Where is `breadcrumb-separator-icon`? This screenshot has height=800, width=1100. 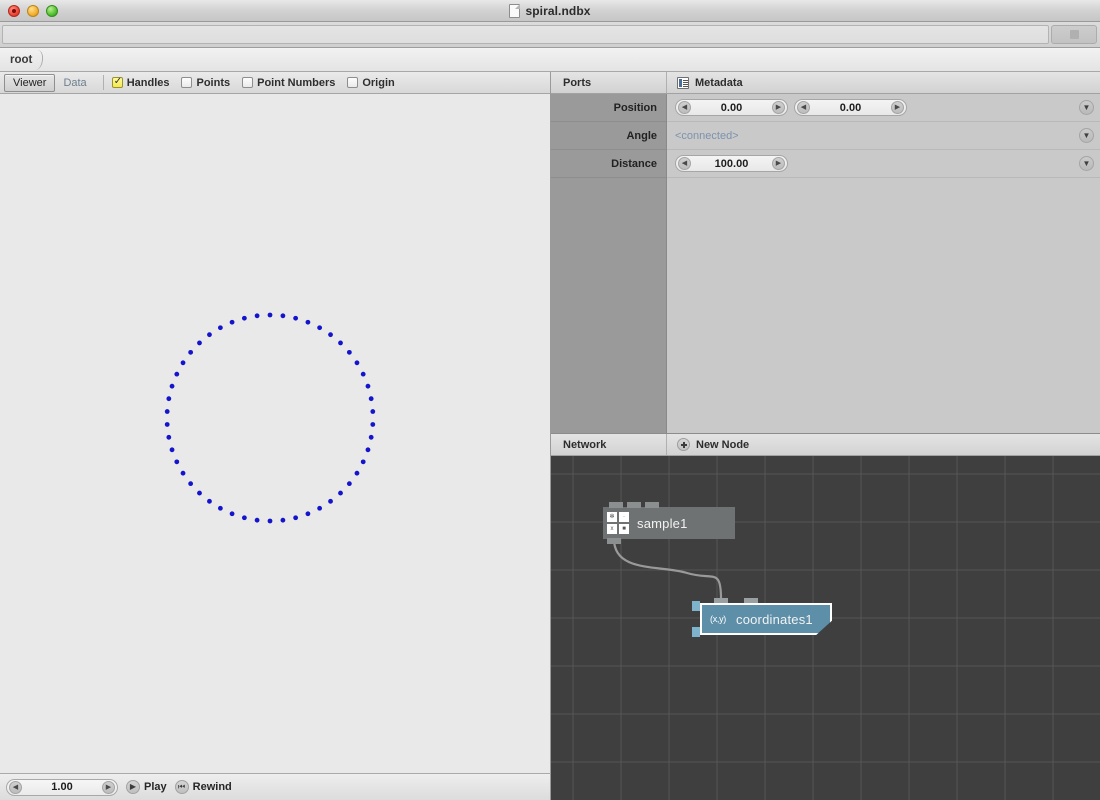
breadcrumb-separator-icon is located at coordinates (42, 60).